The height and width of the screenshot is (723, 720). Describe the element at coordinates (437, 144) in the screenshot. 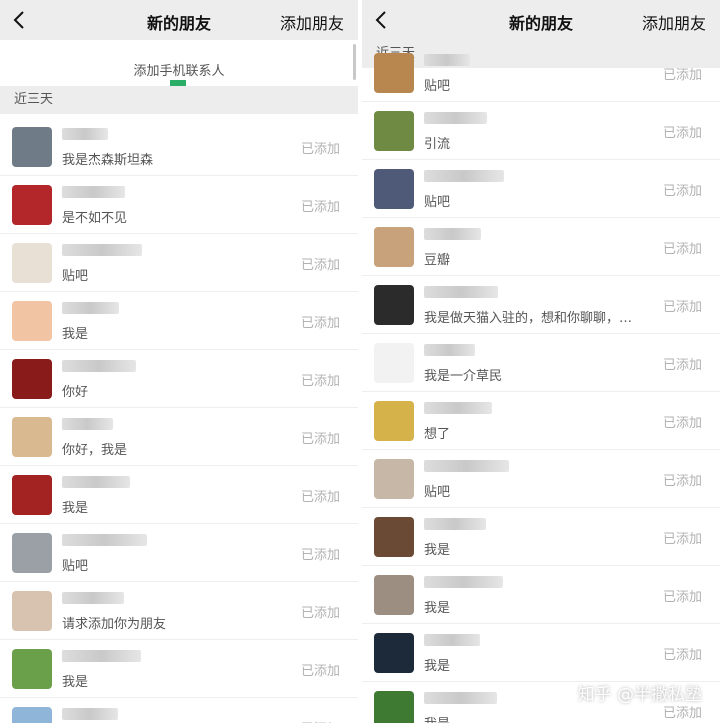

I see `request-message: 引流` at that location.